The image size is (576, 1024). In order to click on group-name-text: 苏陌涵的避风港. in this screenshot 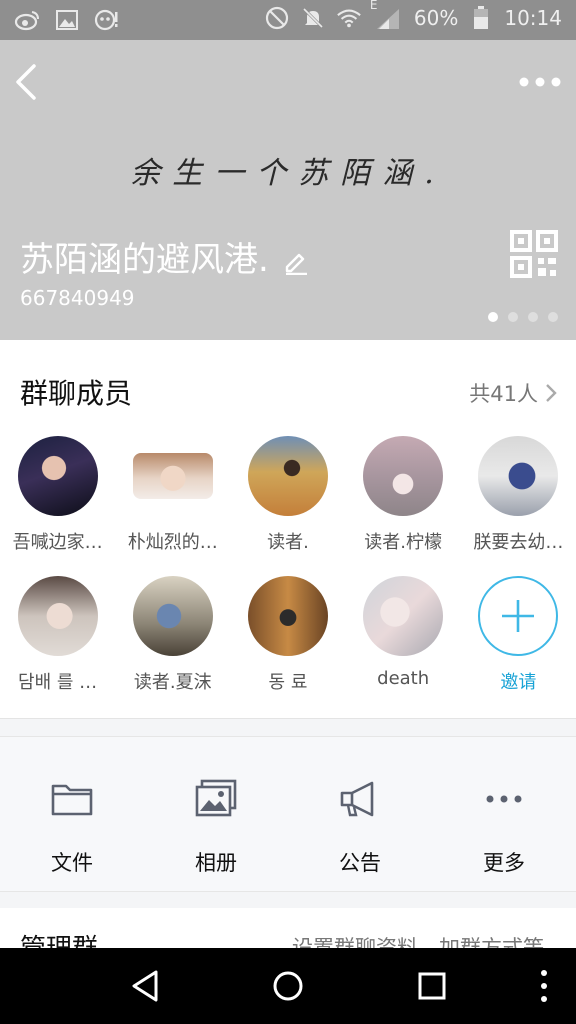, I will do `click(144, 260)`.